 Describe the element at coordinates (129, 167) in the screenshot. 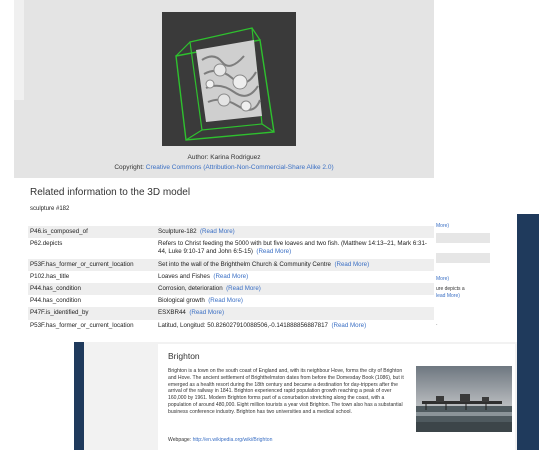

I see `copyright-label: Copyright:` at that location.